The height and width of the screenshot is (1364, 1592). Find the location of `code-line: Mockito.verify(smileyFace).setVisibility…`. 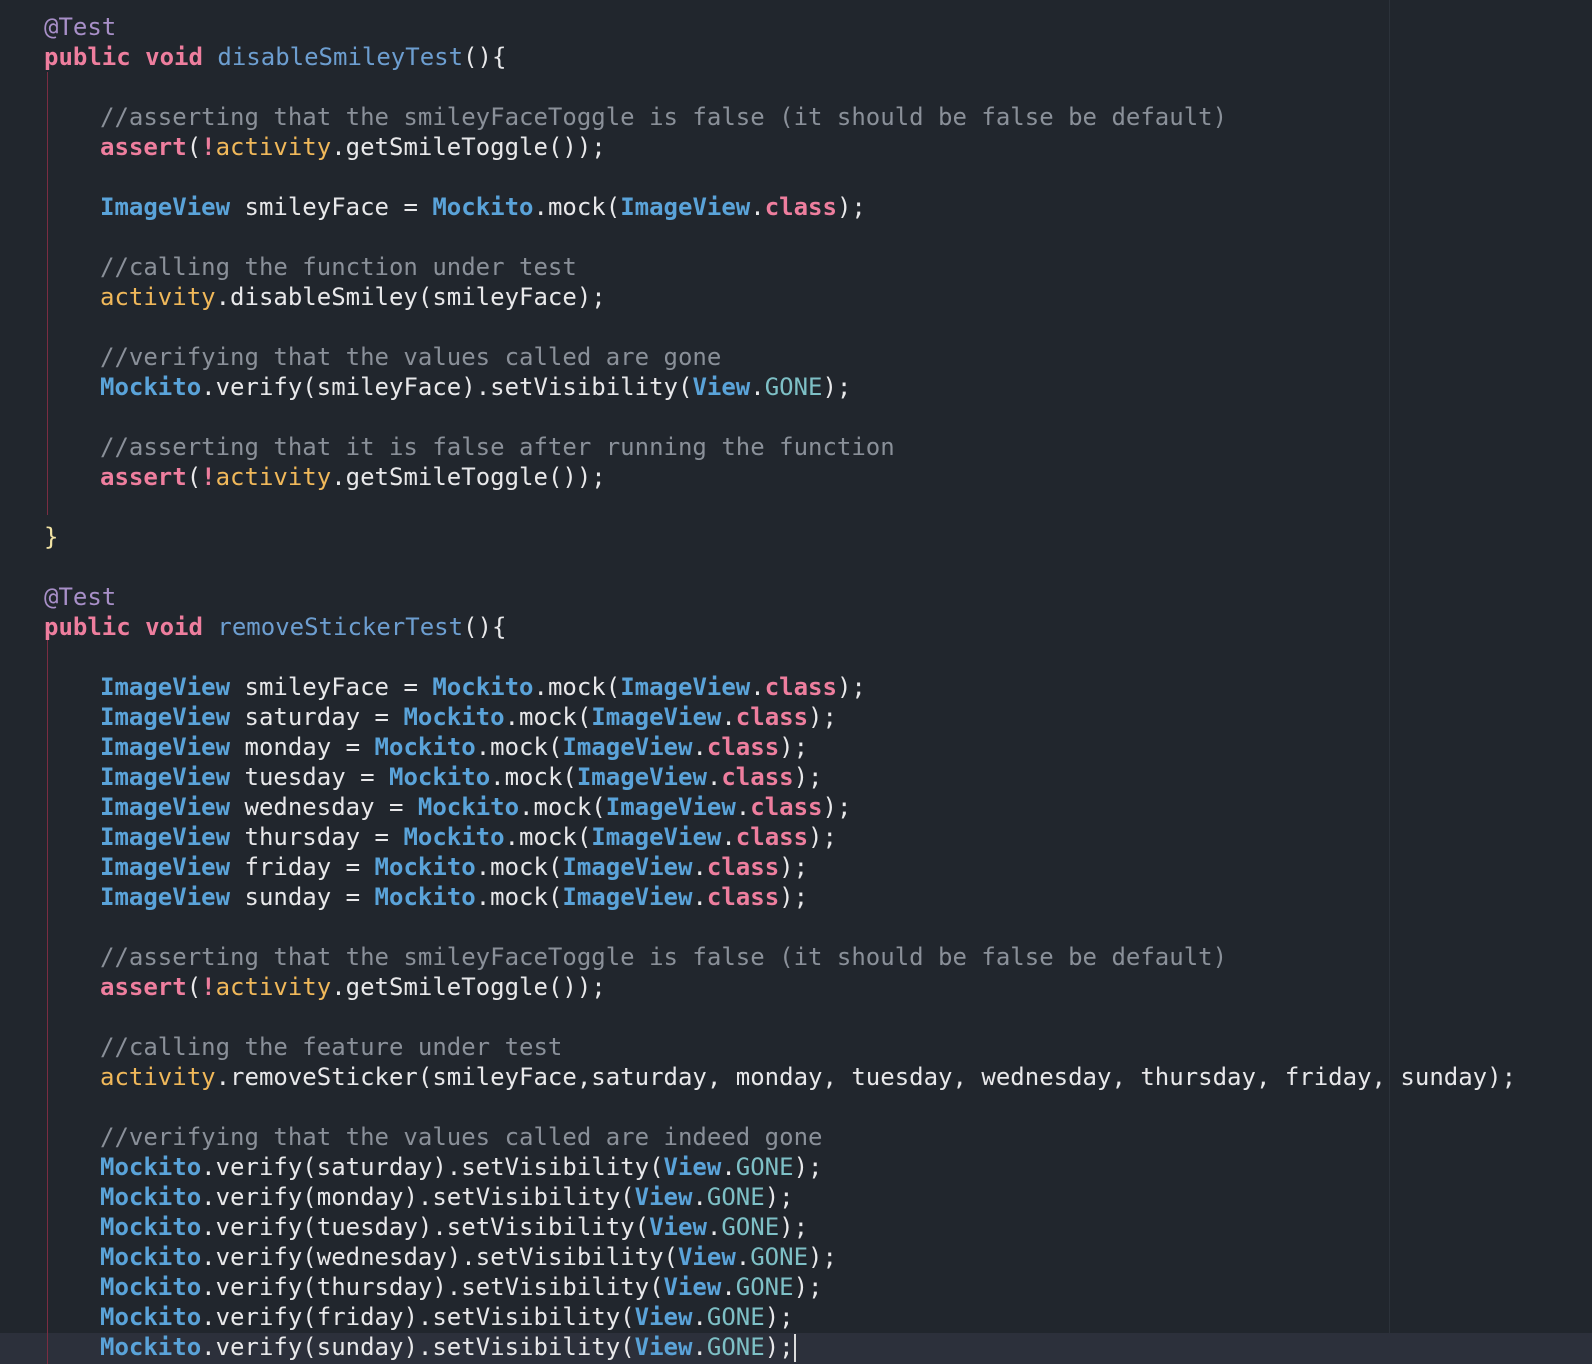

code-line: Mockito.verify(smileyFace).setVisibility… is located at coordinates (796, 387).